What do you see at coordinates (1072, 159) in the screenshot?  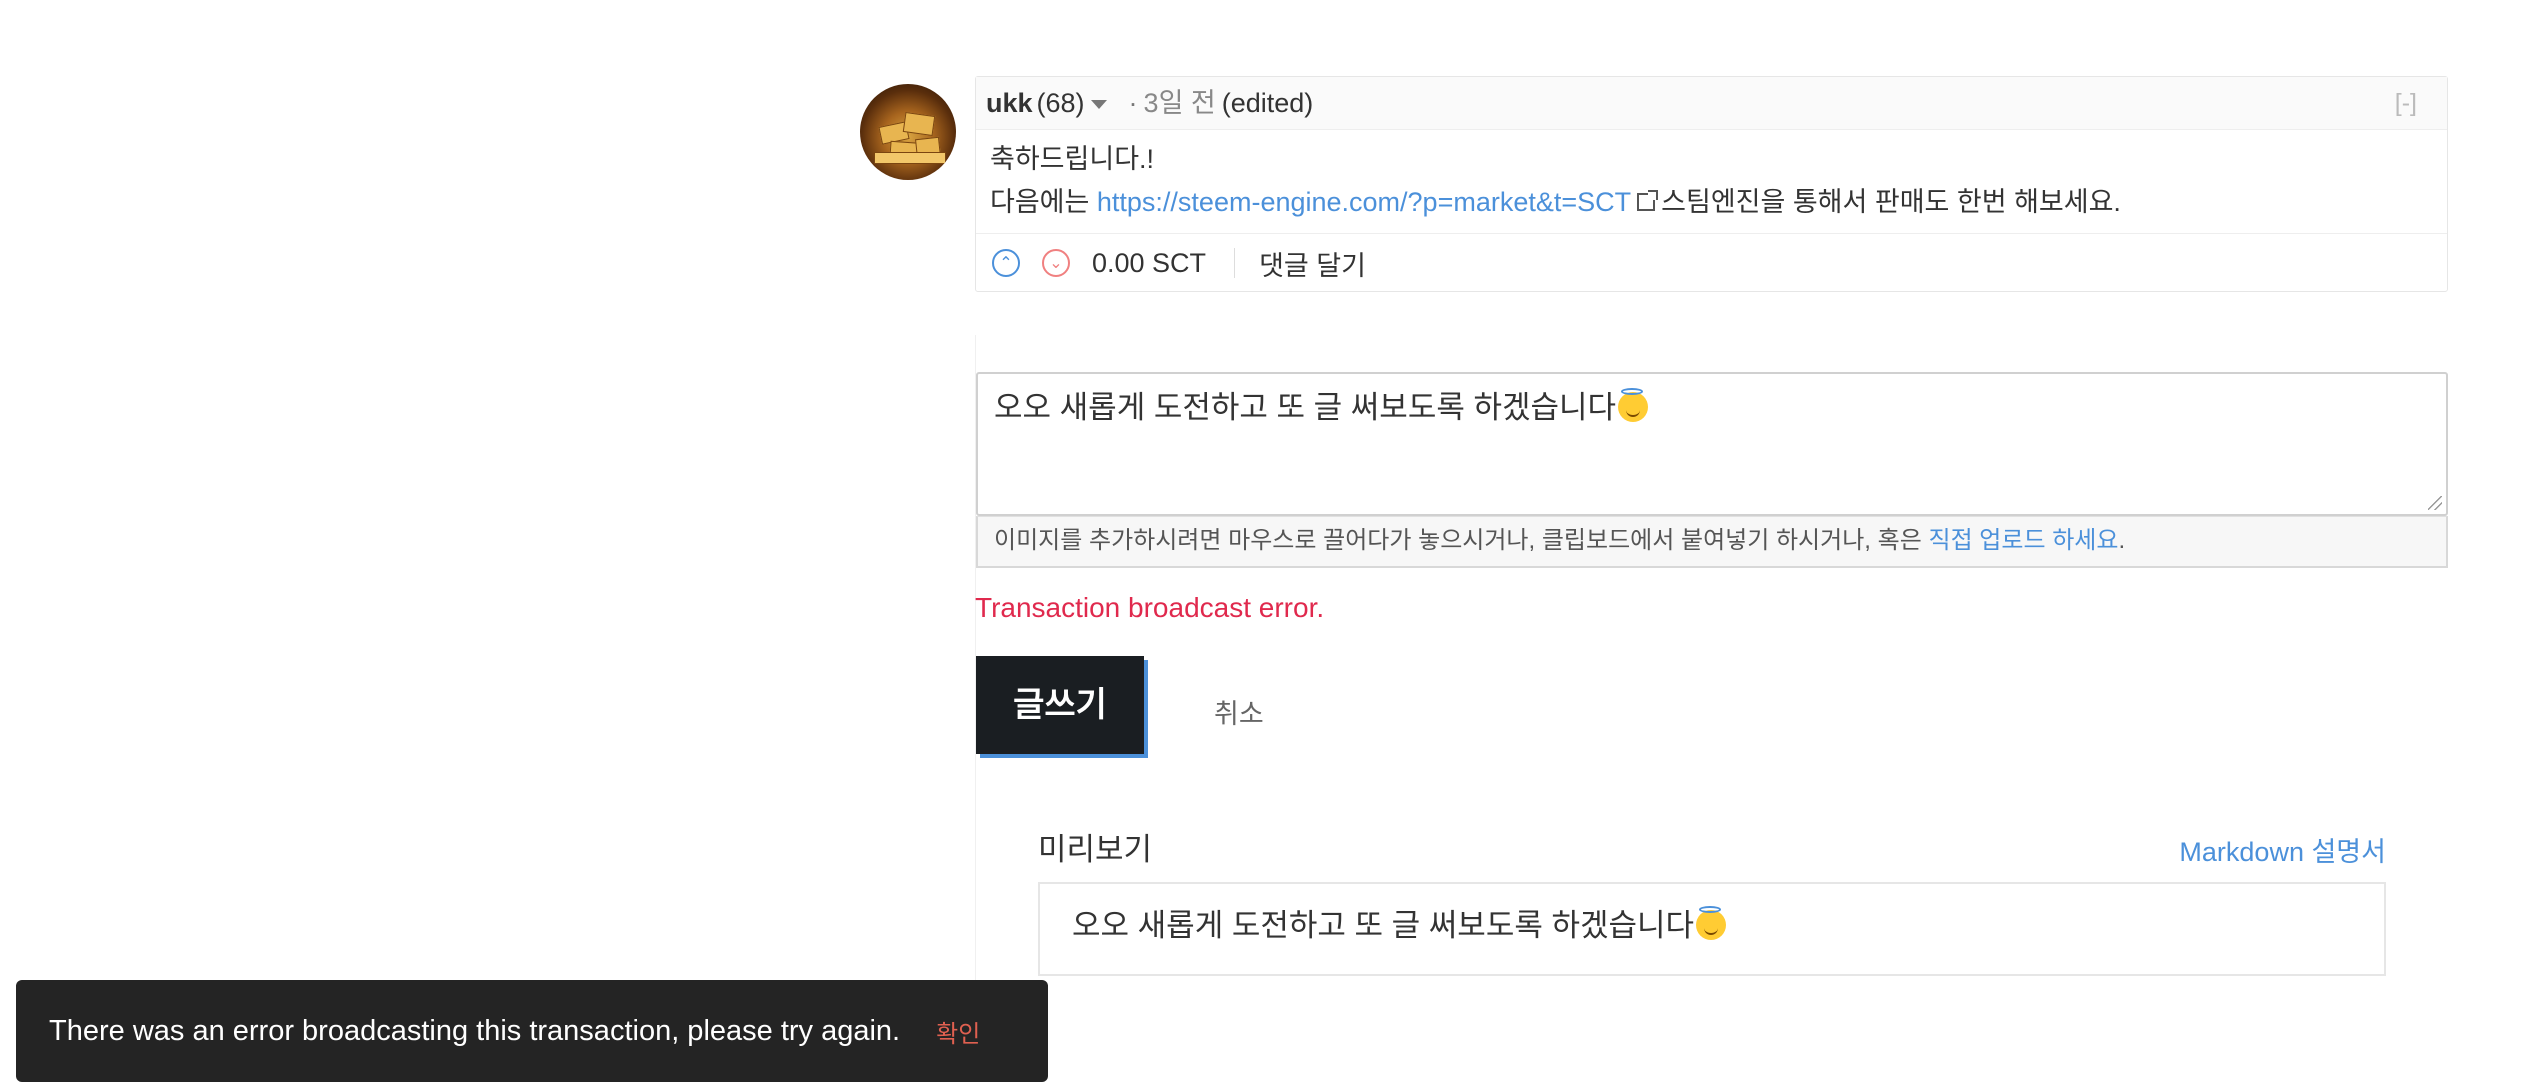 I see `comment-line-1: 축하드립니다.!` at bounding box center [1072, 159].